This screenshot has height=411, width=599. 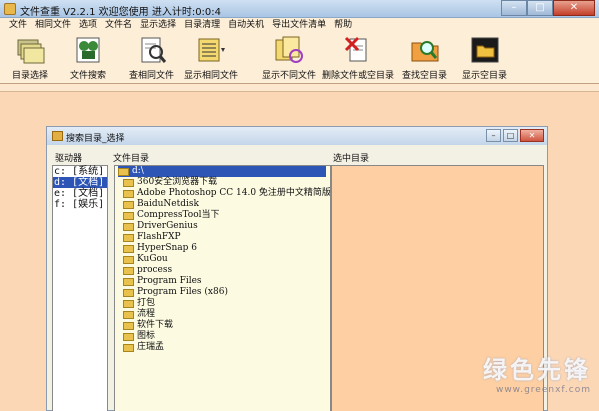 I want to click on search-folder-icon, so click(x=424, y=51).